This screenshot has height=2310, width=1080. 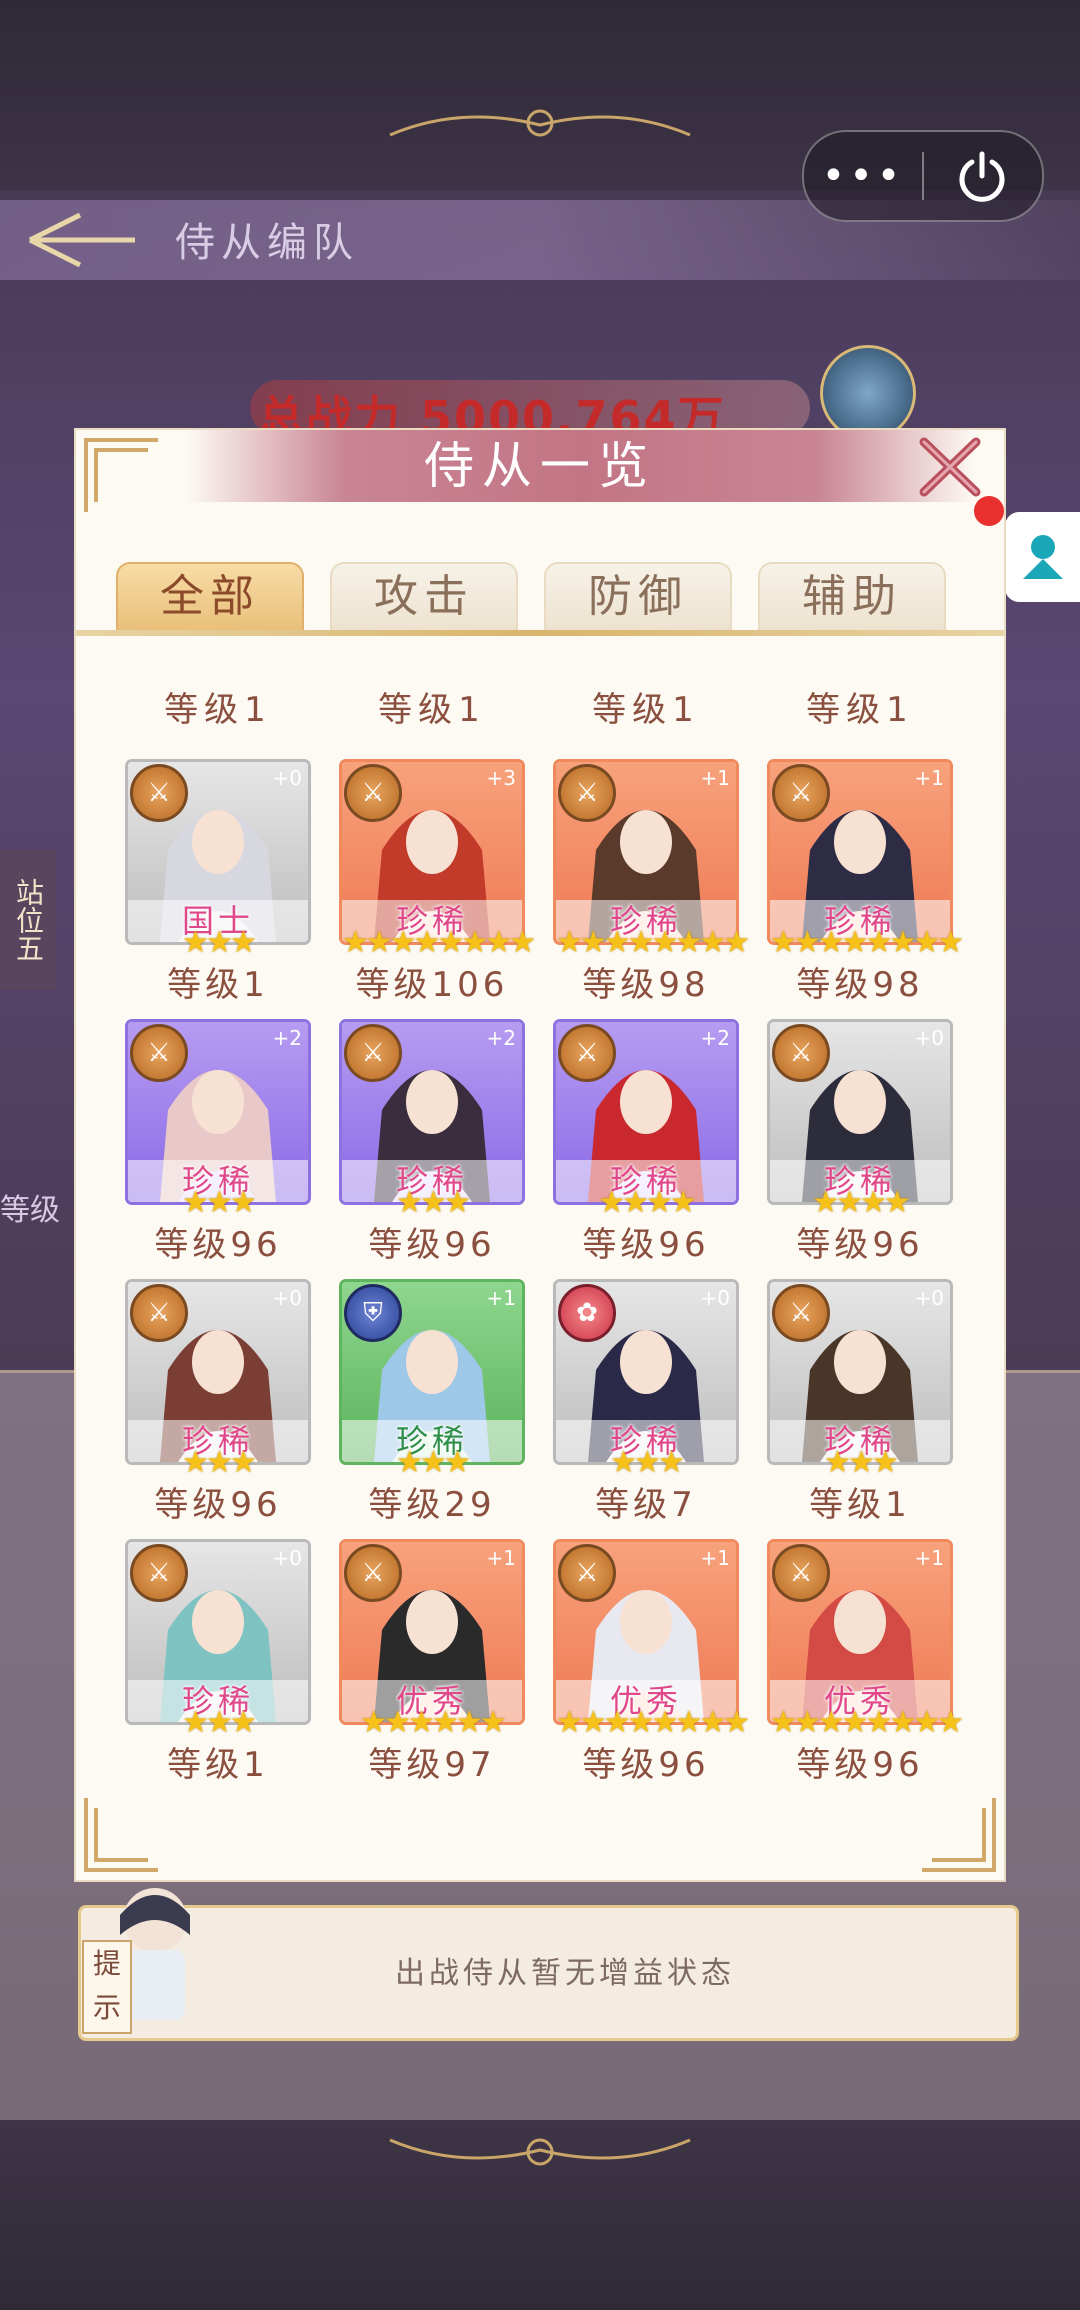 I want to click on servant-card: ⛨ +1 珍稀 ★★★ 等级29, so click(x=432, y=1407).